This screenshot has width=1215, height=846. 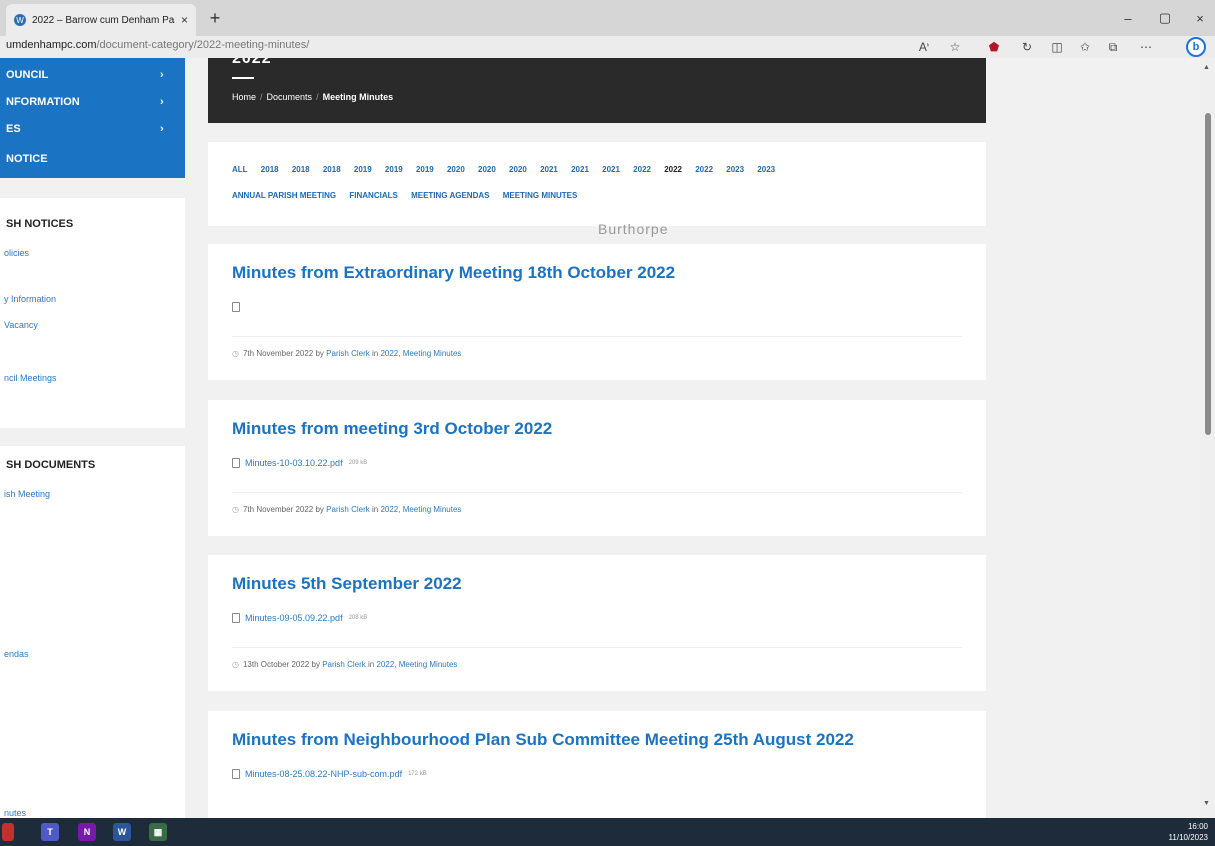 I want to click on notices-link: ncil Meetings, so click(x=30, y=378).